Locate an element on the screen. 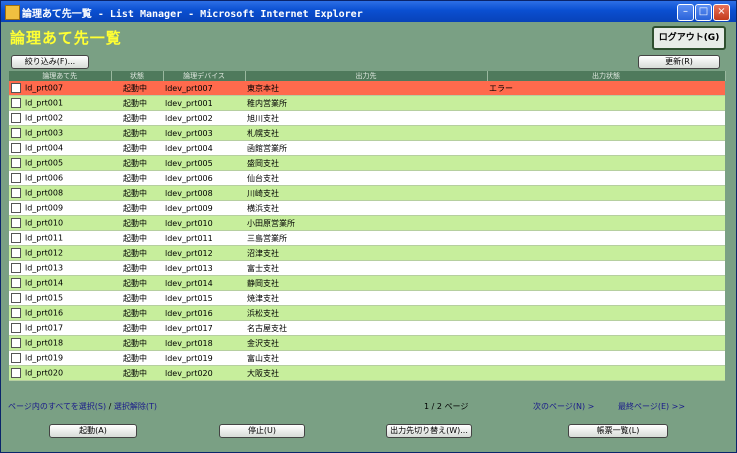 This screenshot has height=453, width=737. column-header-device: 論理デバイス is located at coordinates (204, 76).